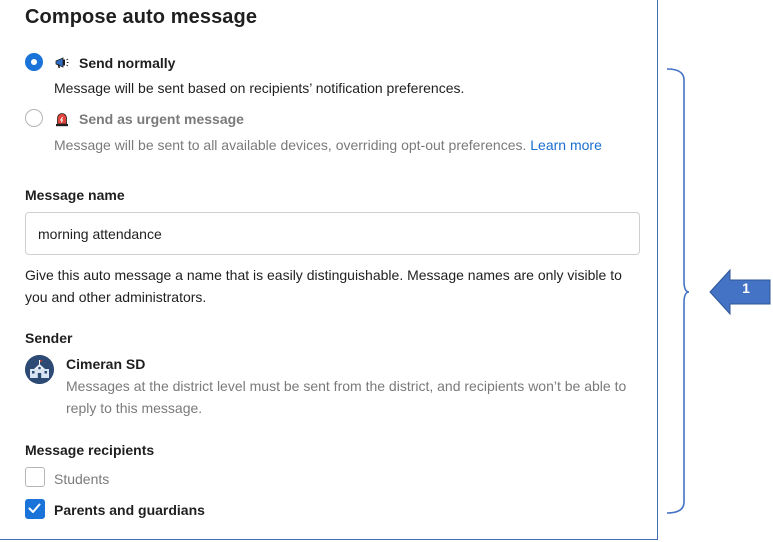 The image size is (773, 542). I want to click on annotation-number: 1, so click(746, 288).